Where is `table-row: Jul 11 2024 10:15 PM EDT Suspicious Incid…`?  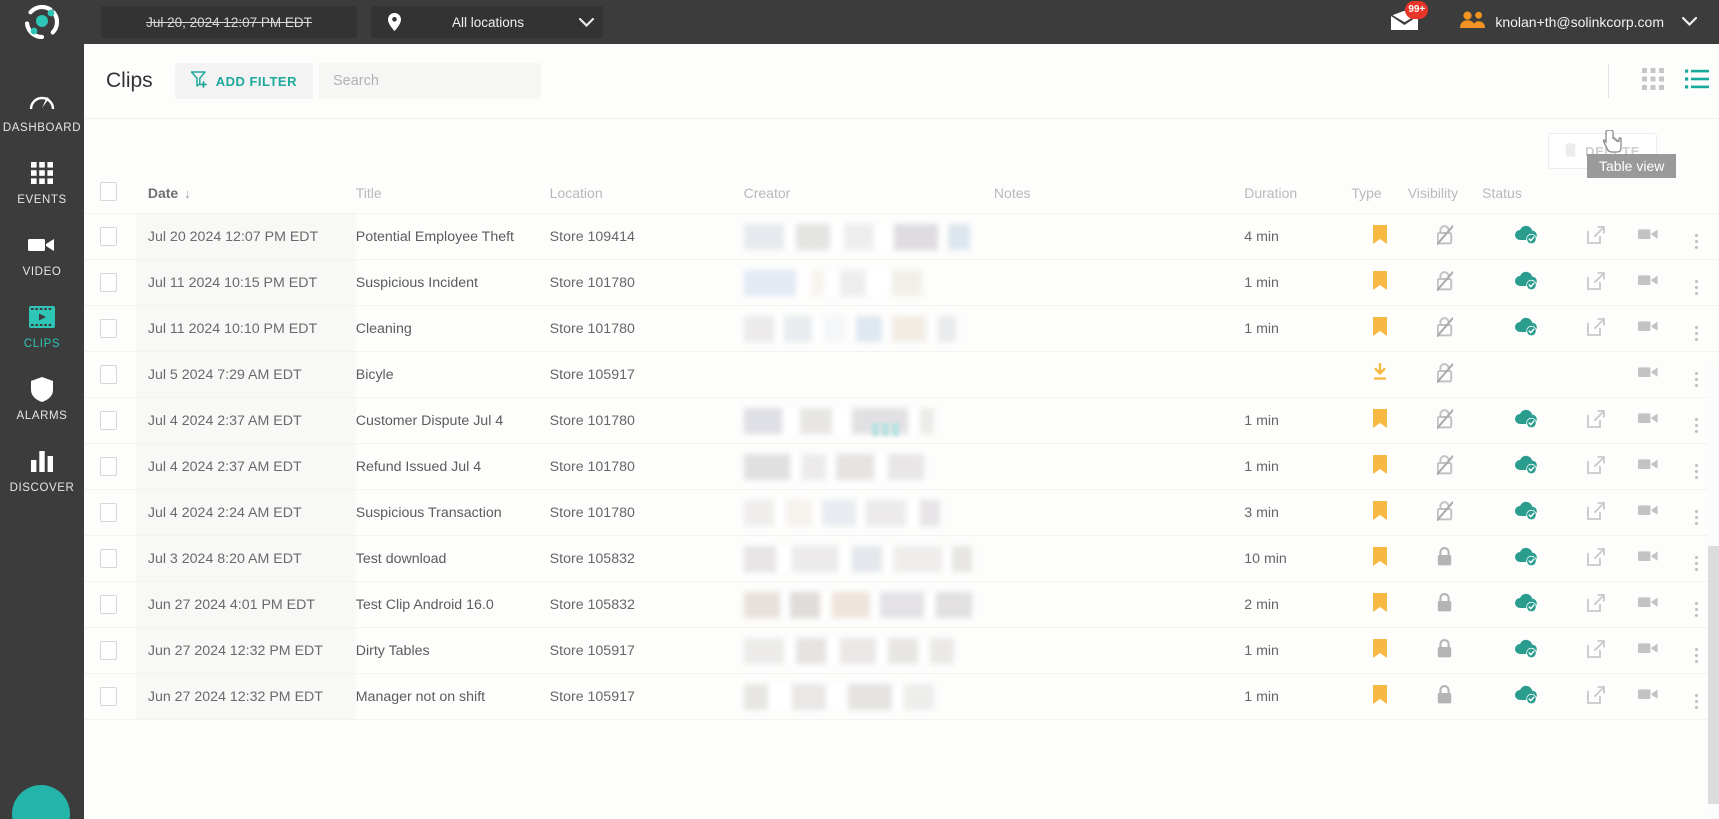
table-row: Jul 11 2024 10:15 PM EDT Suspicious Incid… is located at coordinates (901, 282).